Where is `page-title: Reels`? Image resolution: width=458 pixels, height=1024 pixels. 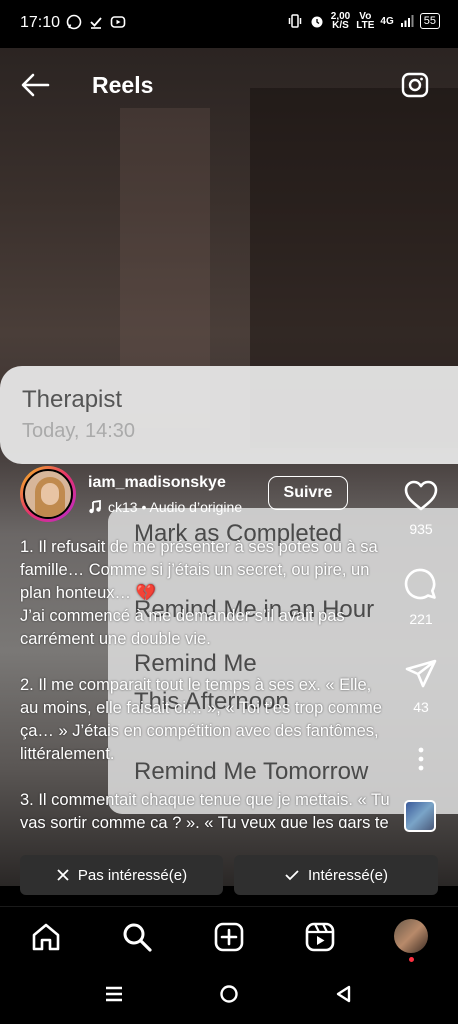 page-title: Reels is located at coordinates (123, 85).